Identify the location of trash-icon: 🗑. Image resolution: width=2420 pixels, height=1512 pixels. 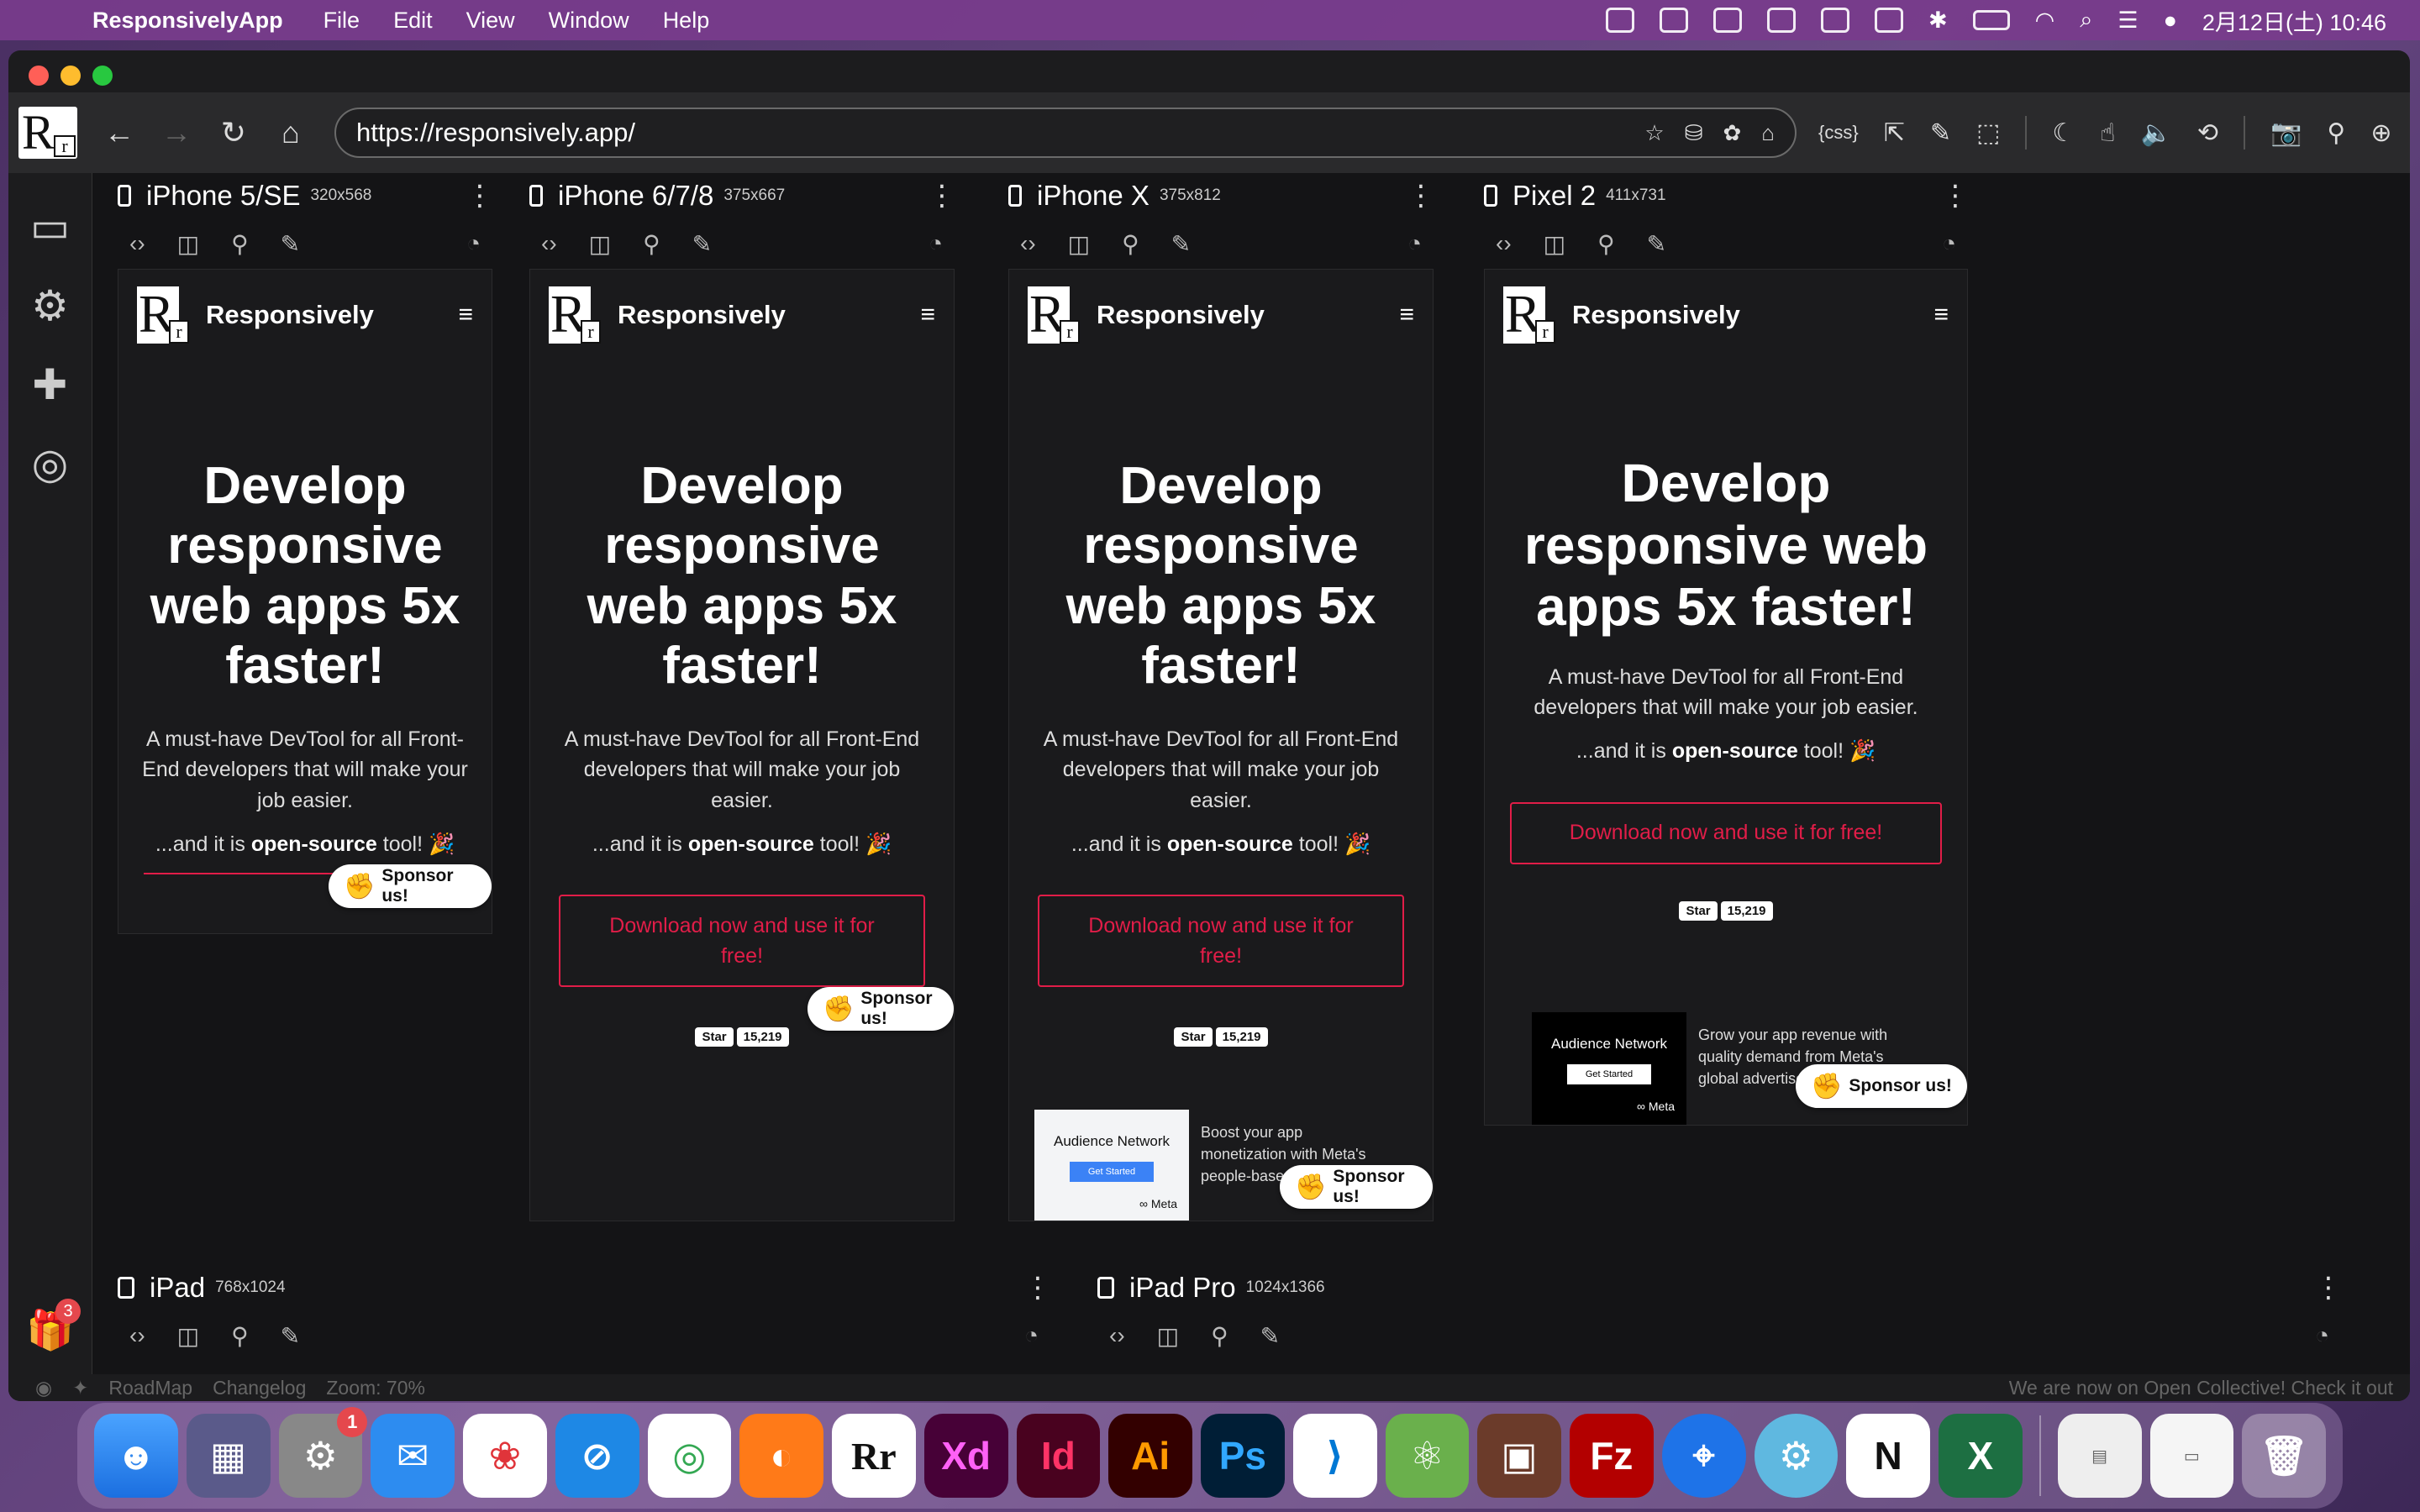
(2284, 1456).